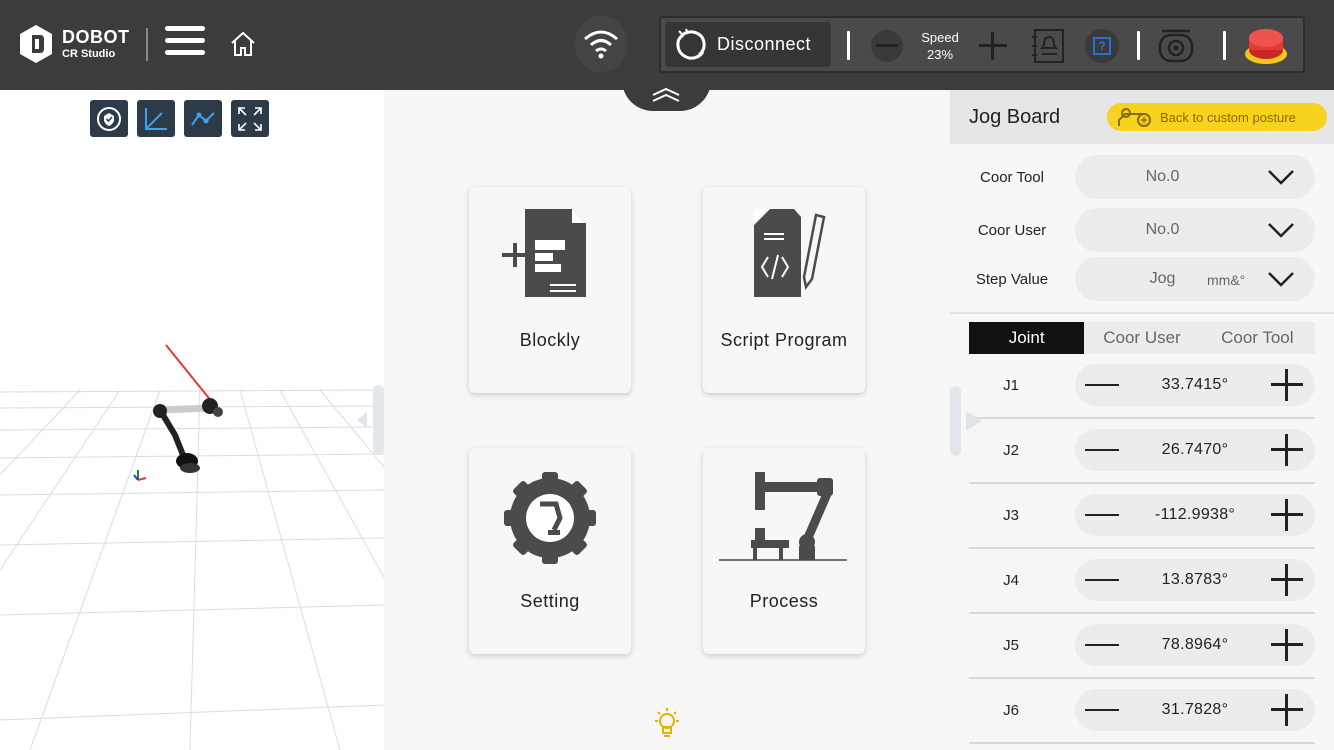 This screenshot has width=1334, height=750. I want to click on safety-view-button, so click(109, 118).